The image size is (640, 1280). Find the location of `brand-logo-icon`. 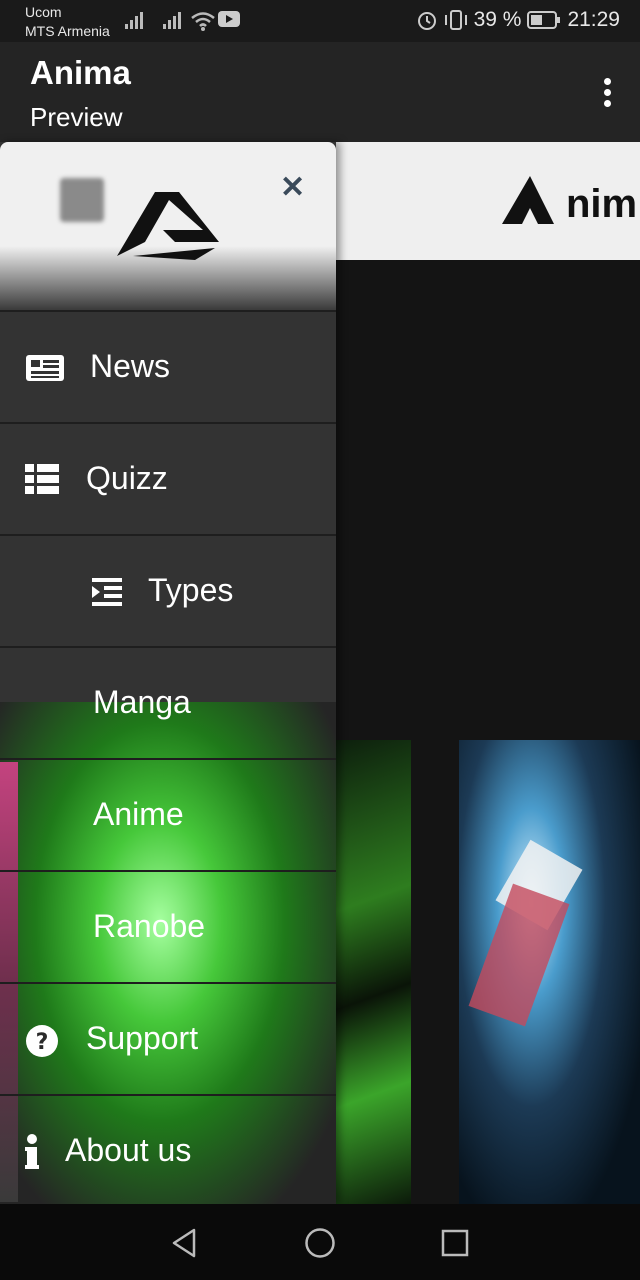

brand-logo-icon is located at coordinates (528, 200).